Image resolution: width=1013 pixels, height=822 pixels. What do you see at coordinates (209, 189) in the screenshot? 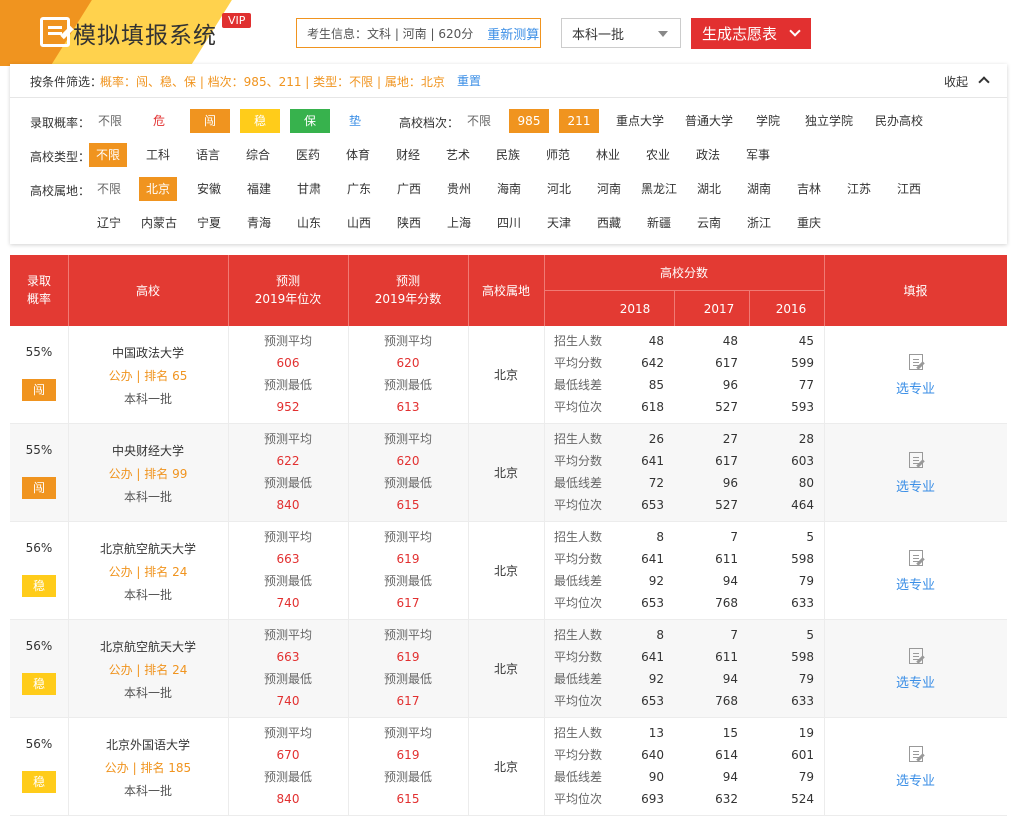
I see `location-option: 安徽` at bounding box center [209, 189].